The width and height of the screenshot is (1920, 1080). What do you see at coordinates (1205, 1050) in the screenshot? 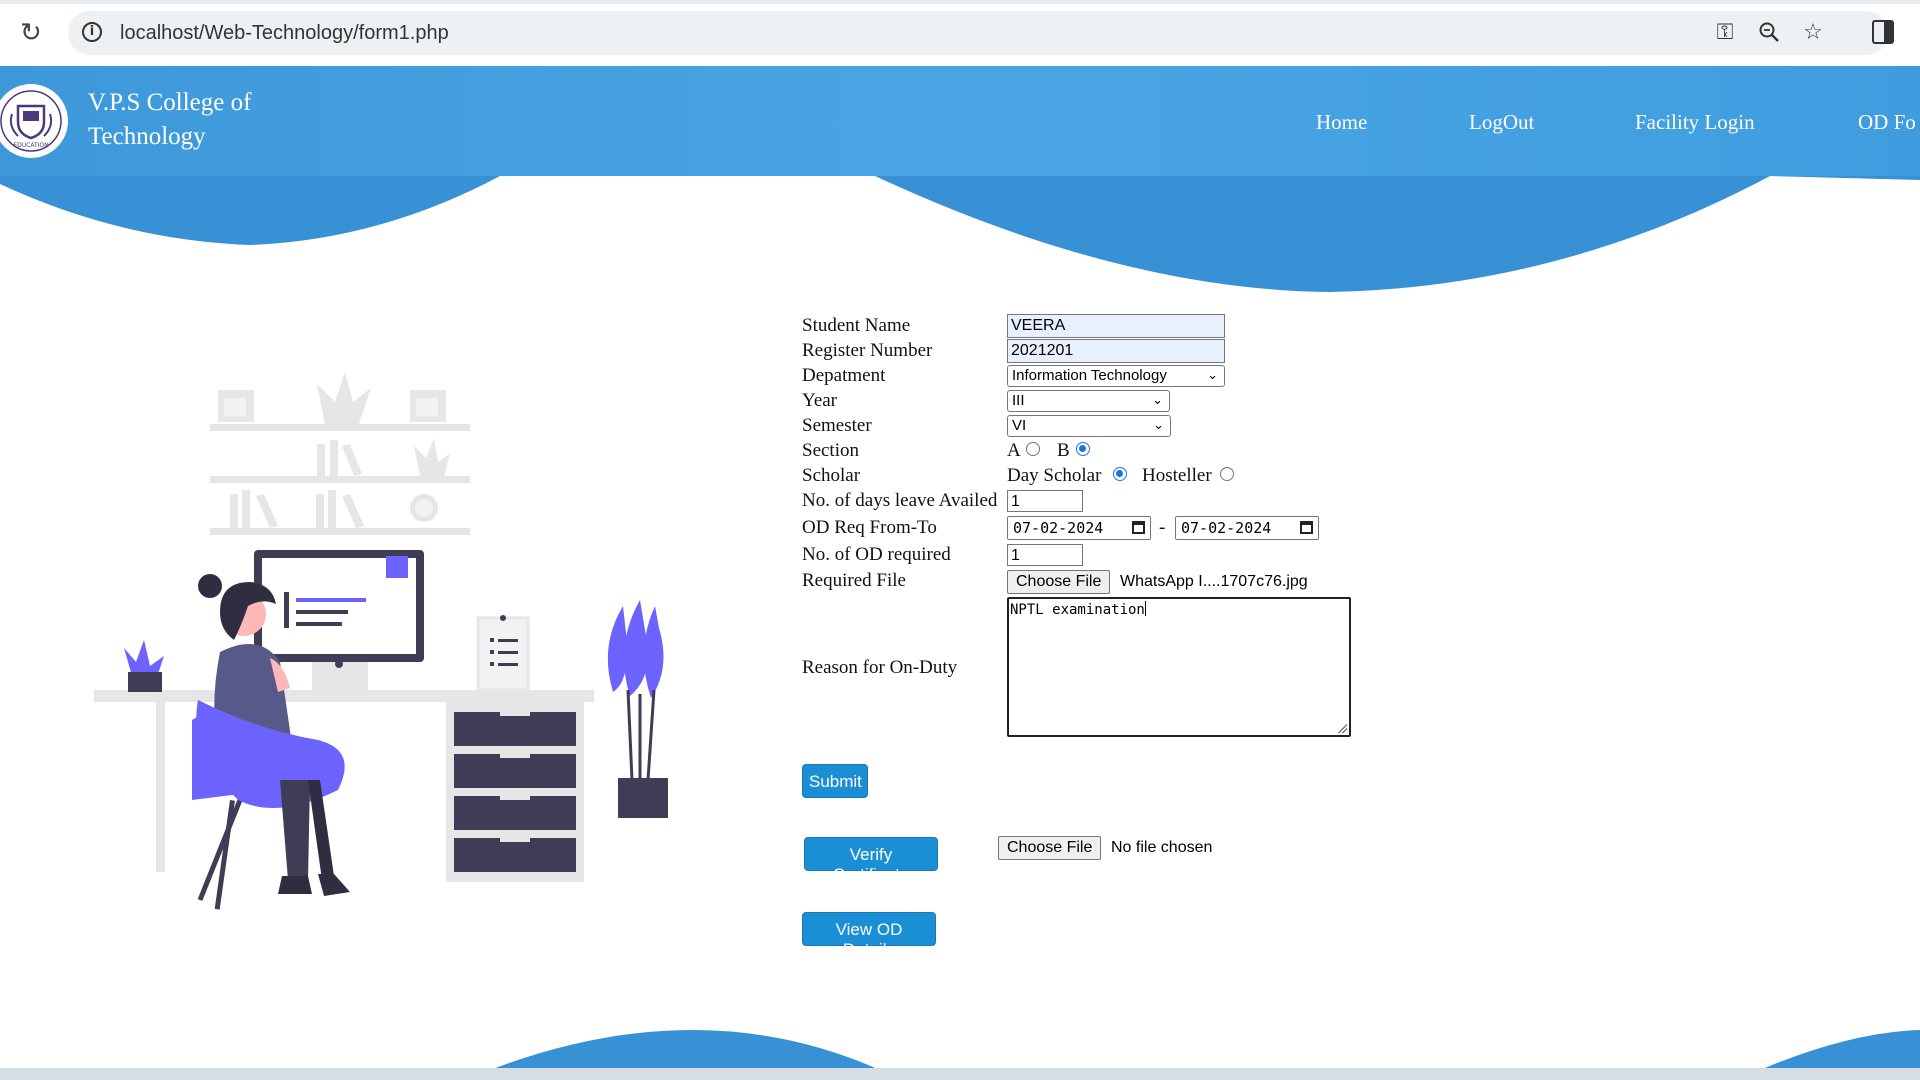
I see `footer-wave` at bounding box center [1205, 1050].